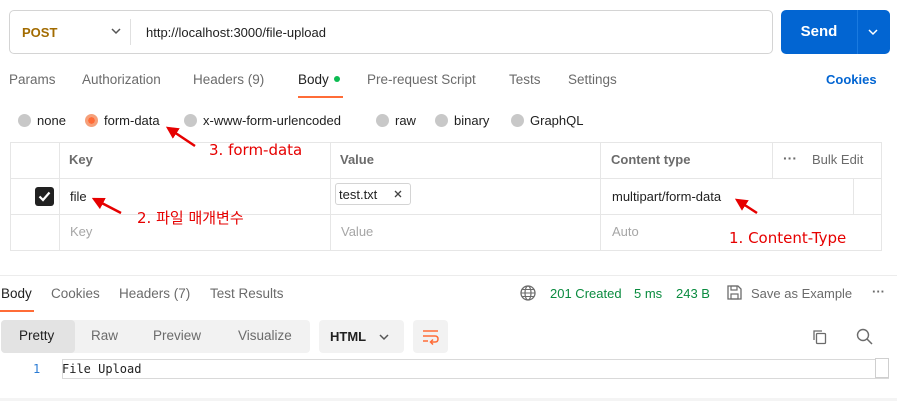 This screenshot has height=401, width=897. I want to click on wrap-lines-button, so click(430, 336).